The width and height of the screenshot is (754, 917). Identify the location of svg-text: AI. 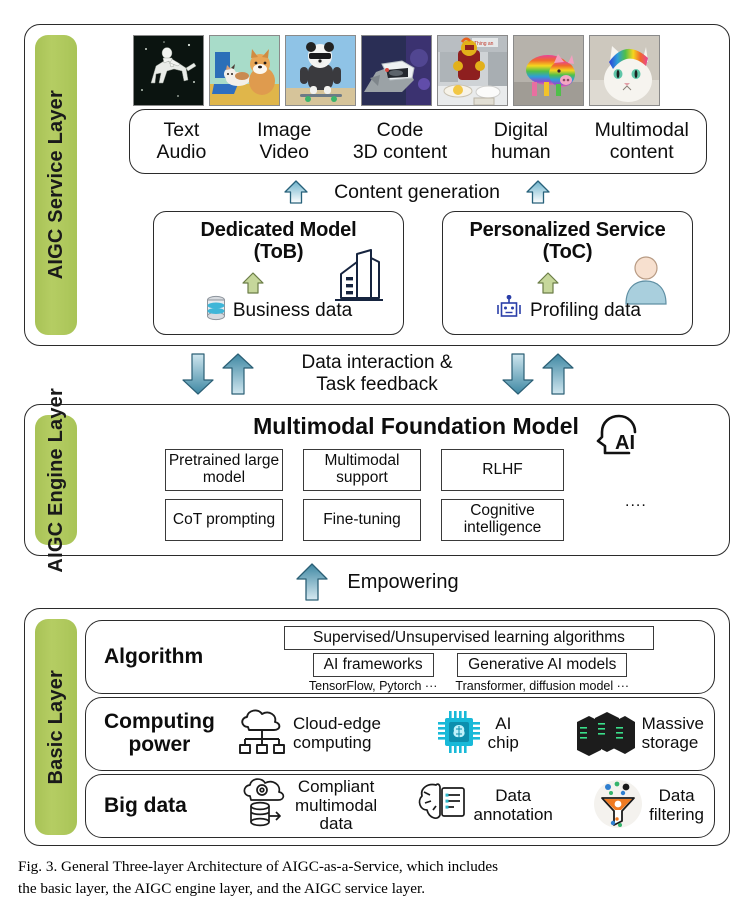
(625, 443).